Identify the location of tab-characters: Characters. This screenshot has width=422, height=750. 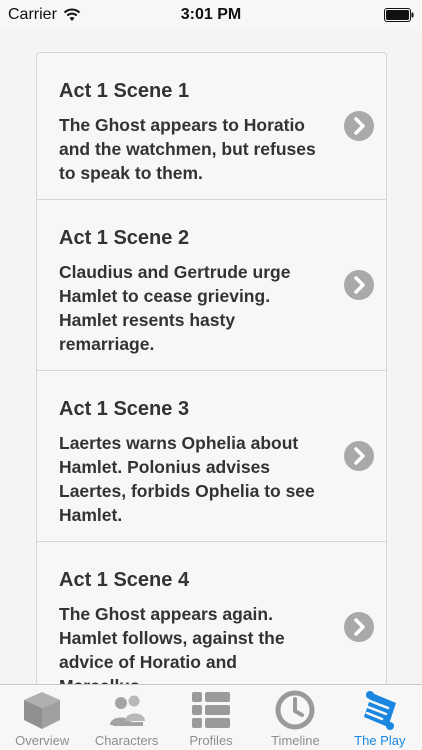
(126, 717).